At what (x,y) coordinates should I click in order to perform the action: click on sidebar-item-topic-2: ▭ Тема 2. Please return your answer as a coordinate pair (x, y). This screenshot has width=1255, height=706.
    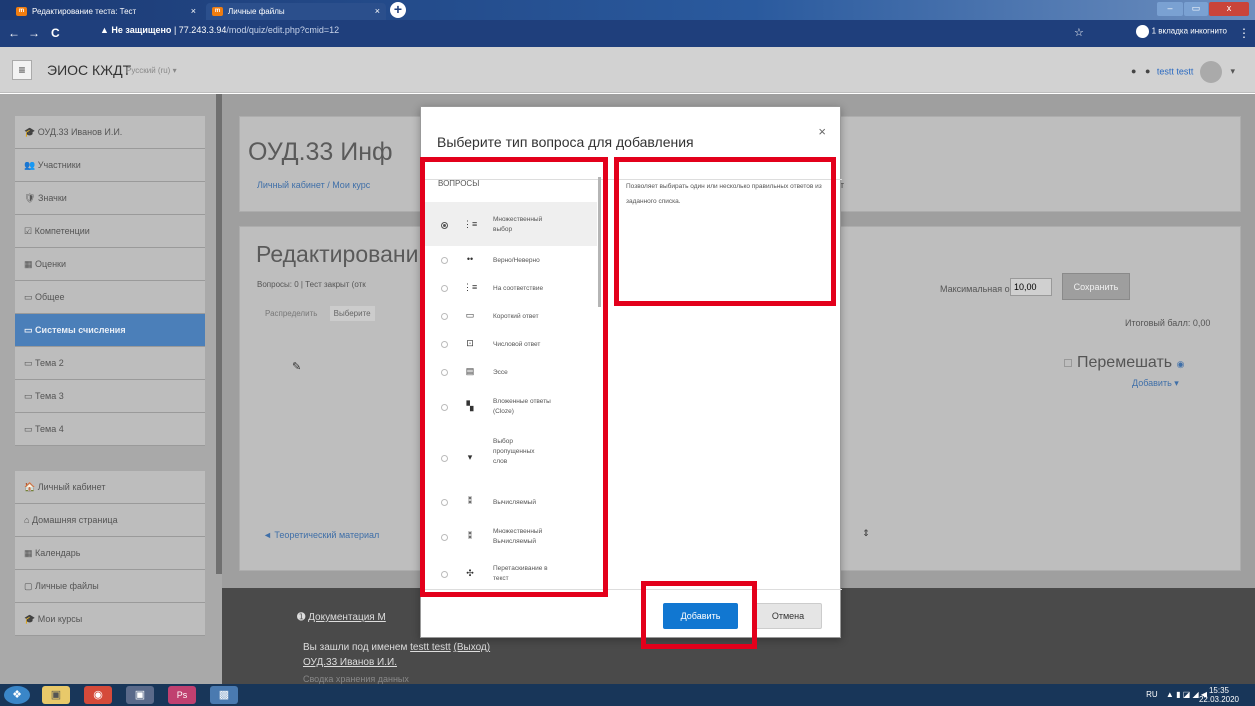
    Looking at the image, I should click on (110, 363).